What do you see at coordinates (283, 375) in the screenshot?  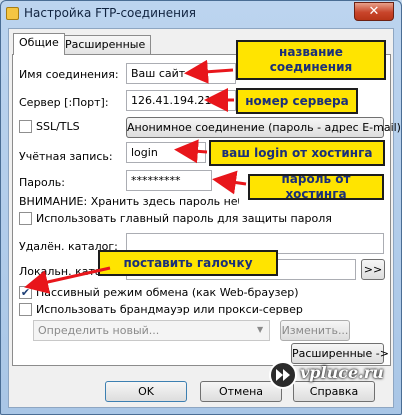 I see `watermark-play-icon` at bounding box center [283, 375].